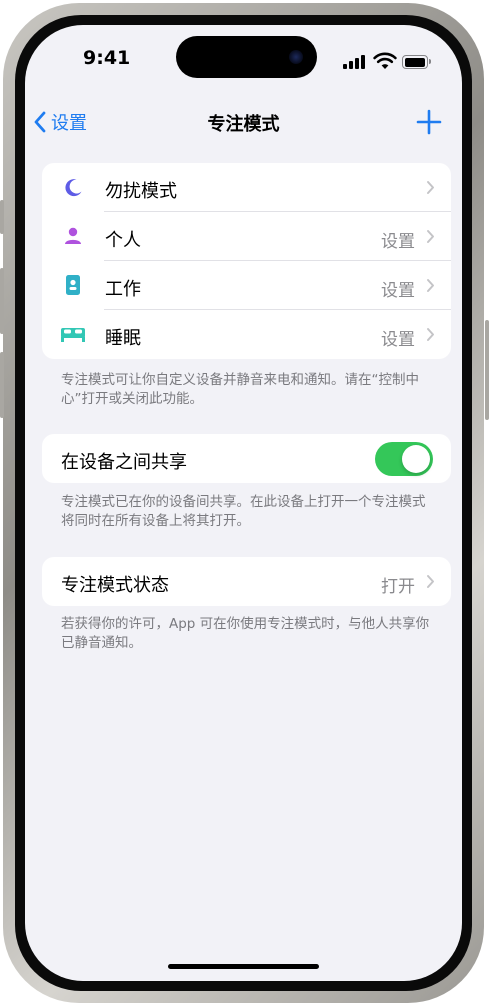 The height and width of the screenshot is (1008, 489). I want to click on toggle-knob, so click(416, 459).